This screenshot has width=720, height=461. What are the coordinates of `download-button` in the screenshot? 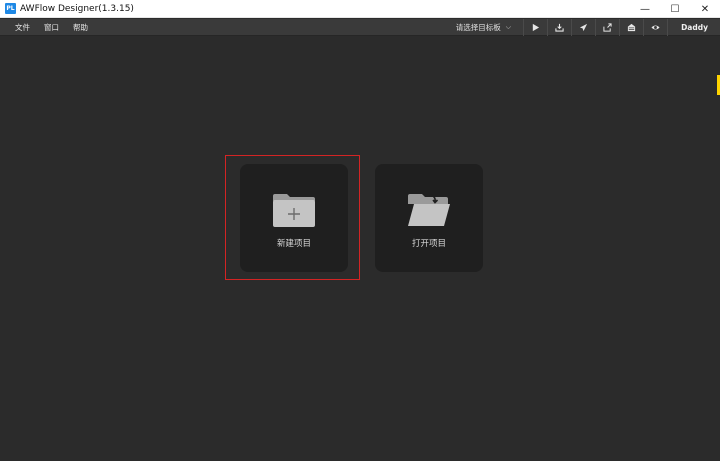 It's located at (559, 27).